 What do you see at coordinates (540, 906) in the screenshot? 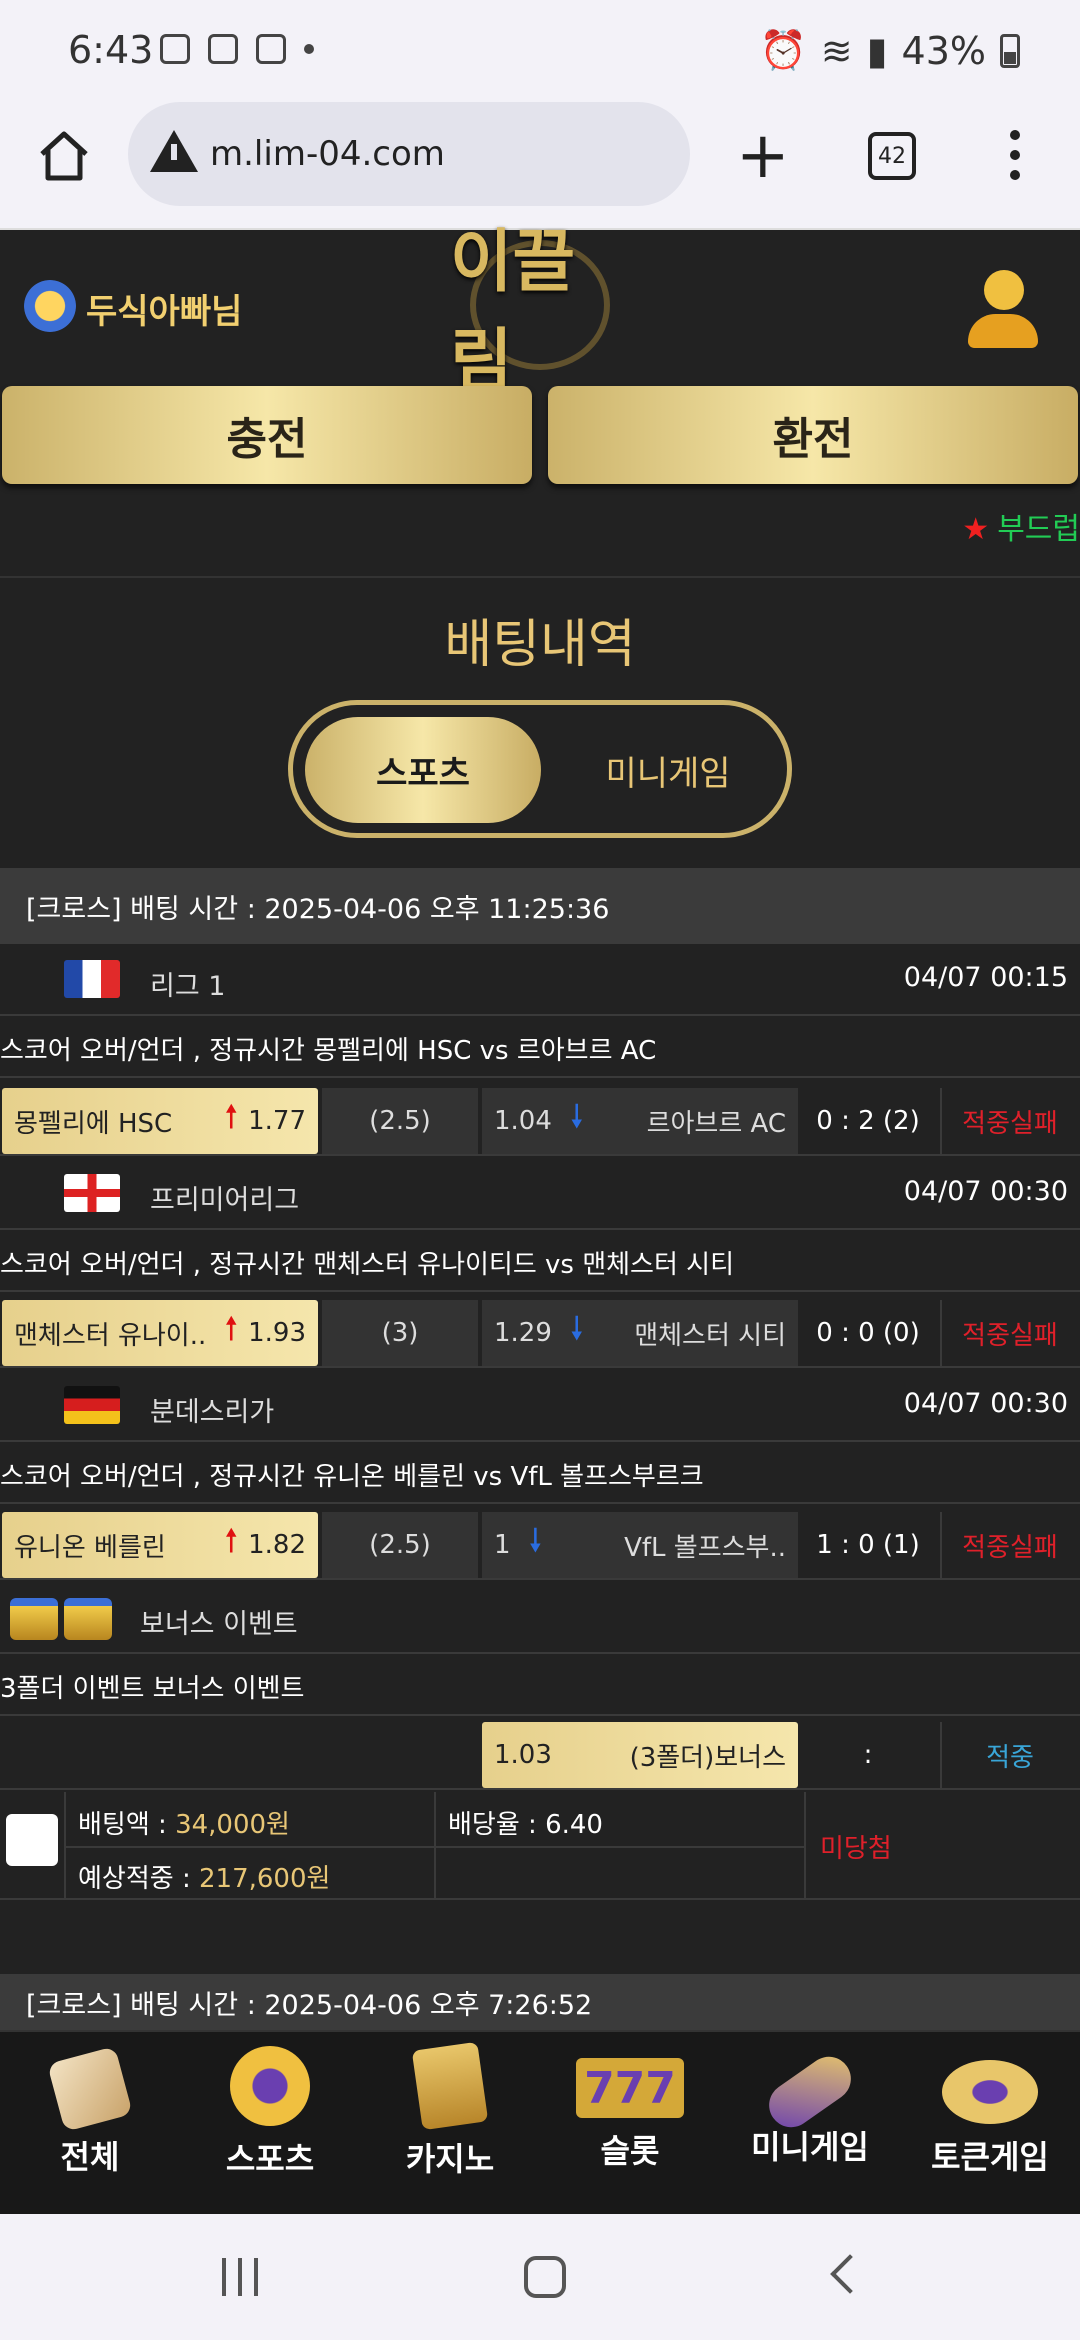
I see `bet-header: [크로스] 배팅 시간 : 2025-04-06 오후 11:25:36` at bounding box center [540, 906].